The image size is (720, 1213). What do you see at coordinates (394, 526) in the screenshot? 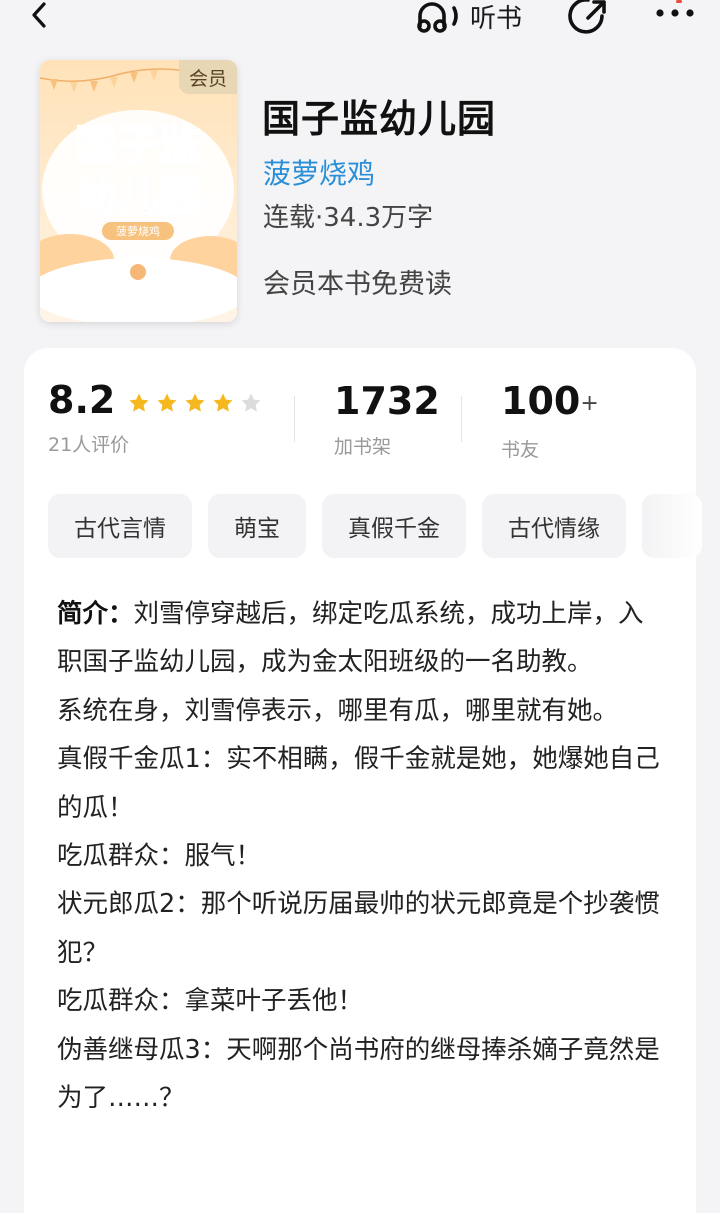
I see `tag-chip: 真假千金` at bounding box center [394, 526].